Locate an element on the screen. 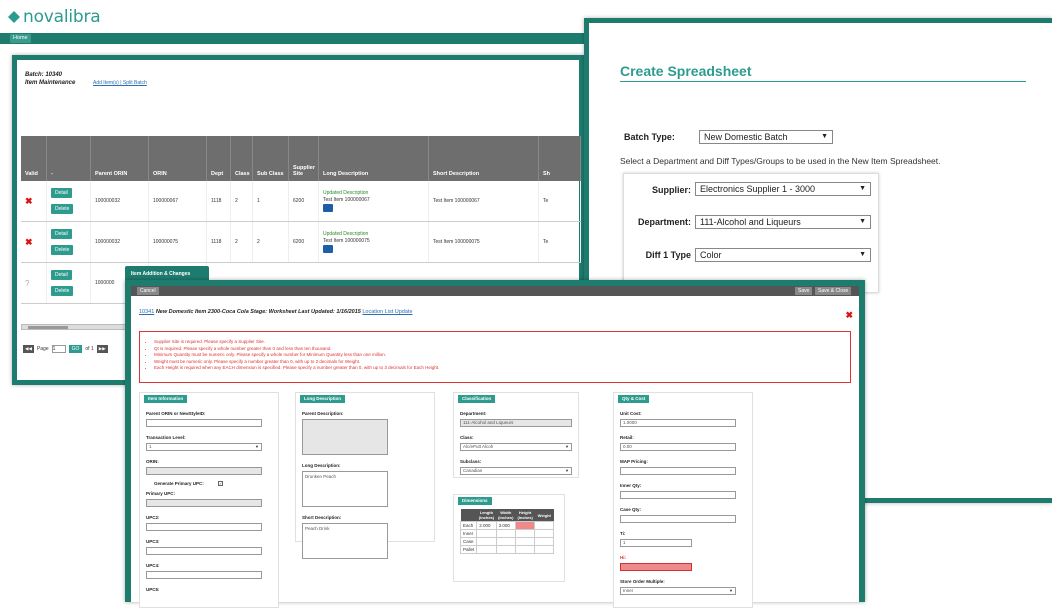 Image resolution: width=1052 pixels, height=608 pixels. cell-class: 2 is located at coordinates (242, 201).